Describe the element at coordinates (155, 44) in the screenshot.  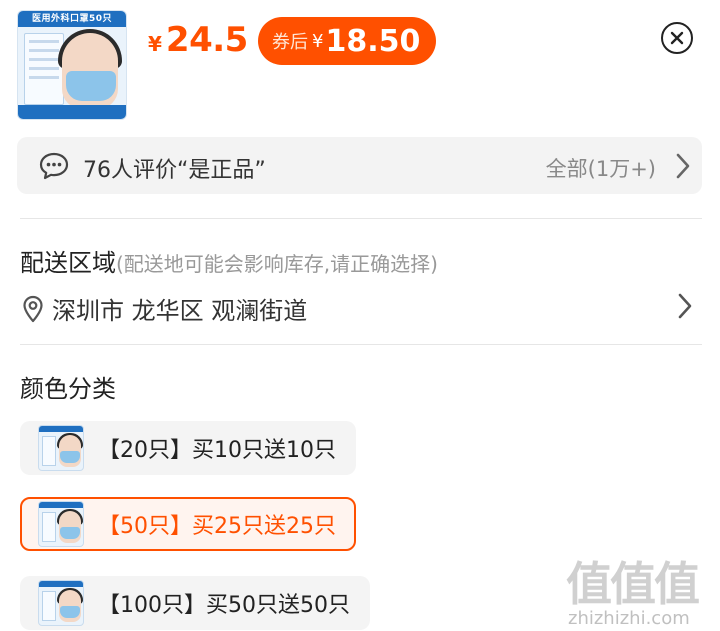
I see `price-currency: ¥` at that location.